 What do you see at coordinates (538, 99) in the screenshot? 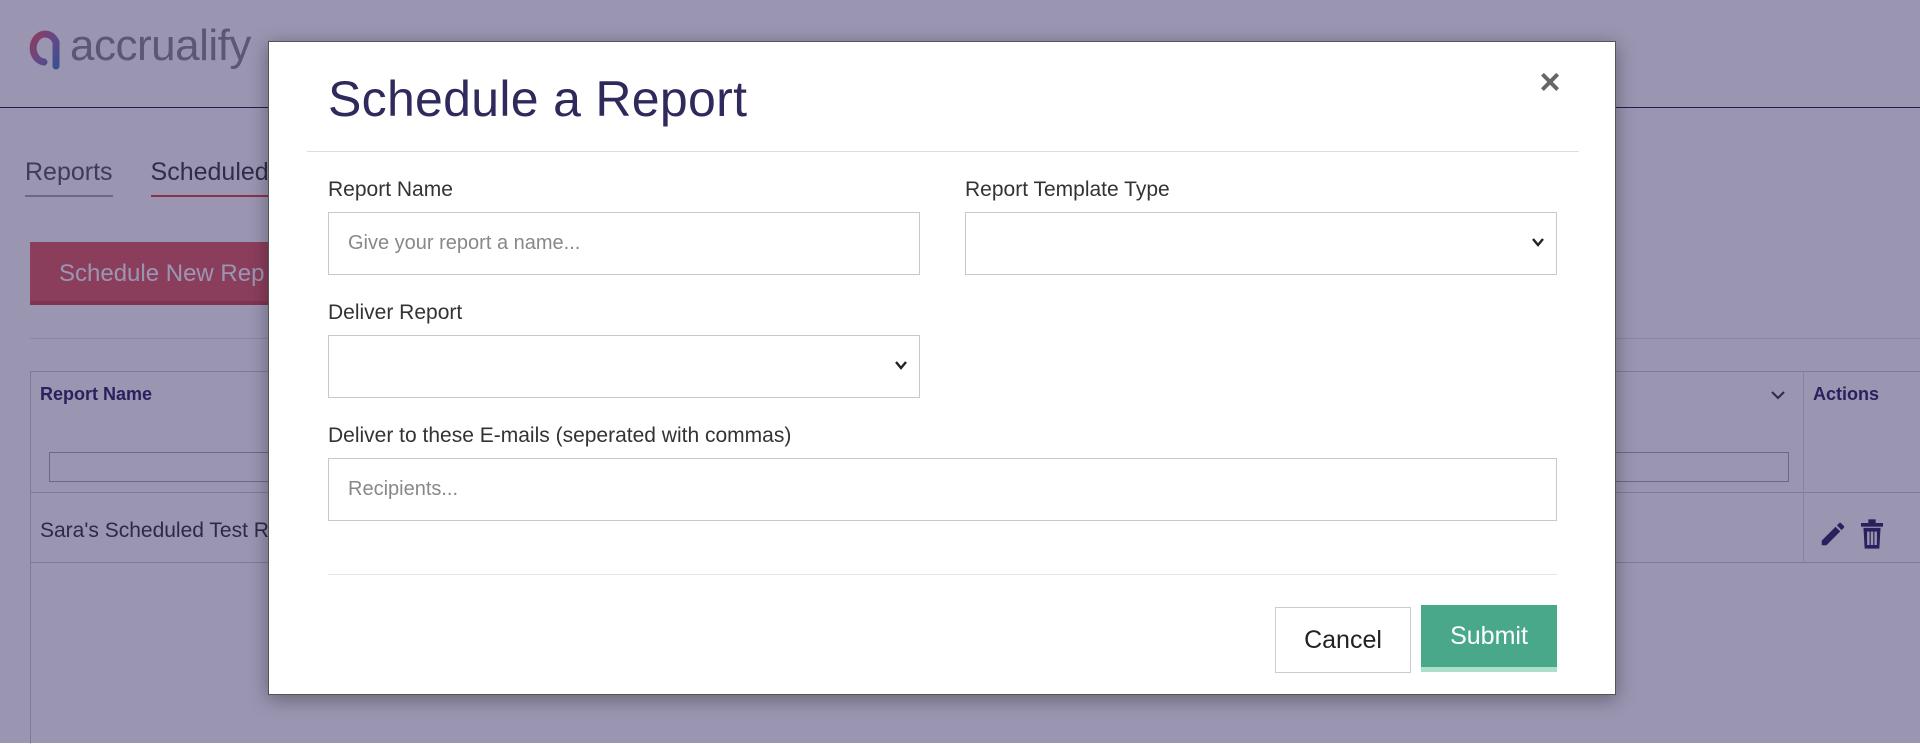
I see `modal-title: Schedule a Report` at bounding box center [538, 99].